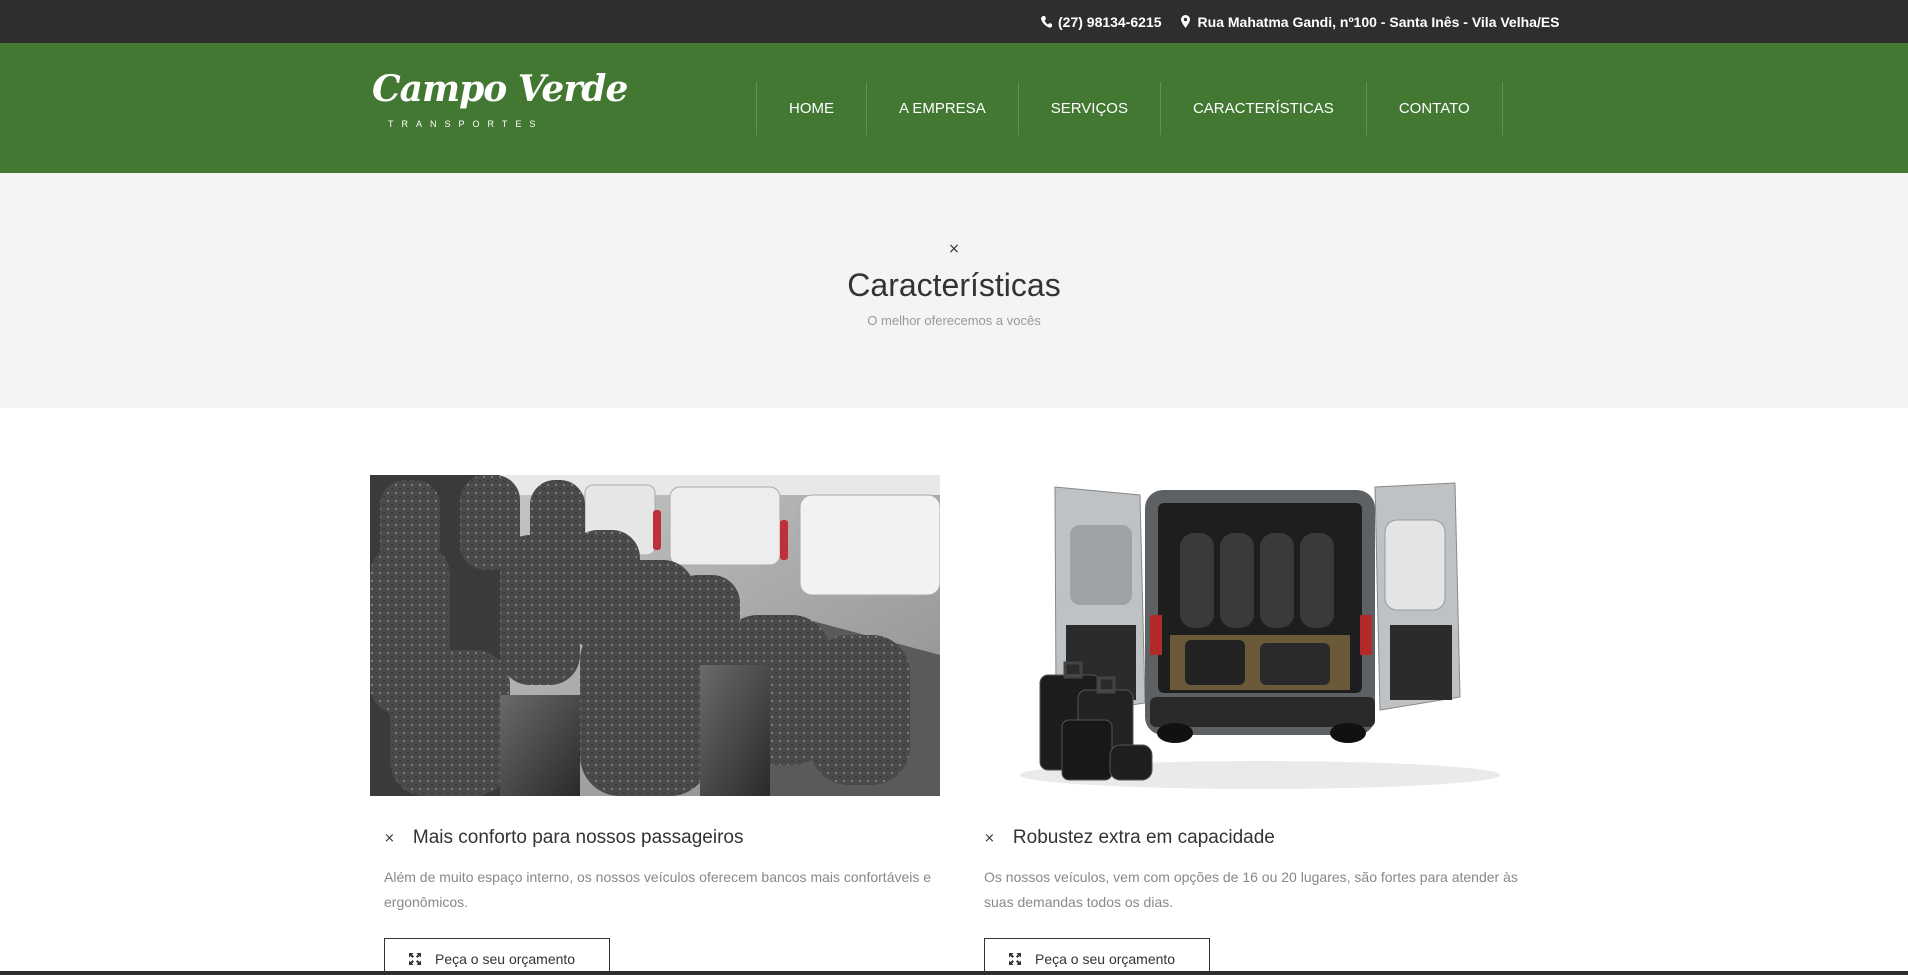  What do you see at coordinates (655, 635) in the screenshot?
I see `van-interior-seats-photo` at bounding box center [655, 635].